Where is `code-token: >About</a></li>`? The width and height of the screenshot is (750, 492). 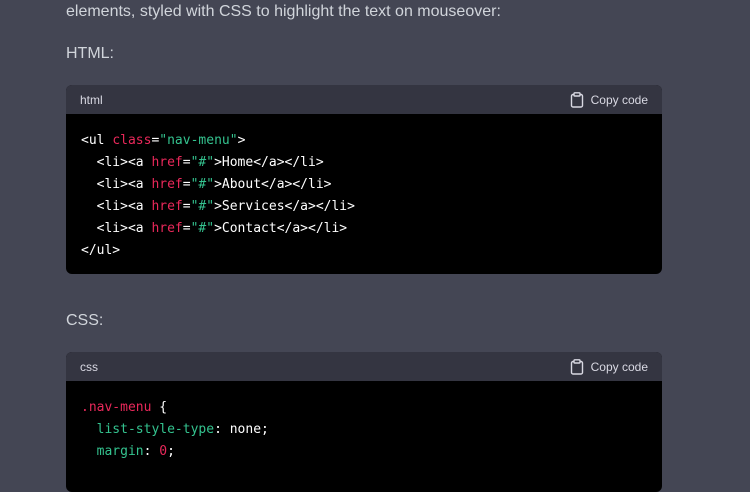 code-token: >About</a></li> is located at coordinates (273, 184).